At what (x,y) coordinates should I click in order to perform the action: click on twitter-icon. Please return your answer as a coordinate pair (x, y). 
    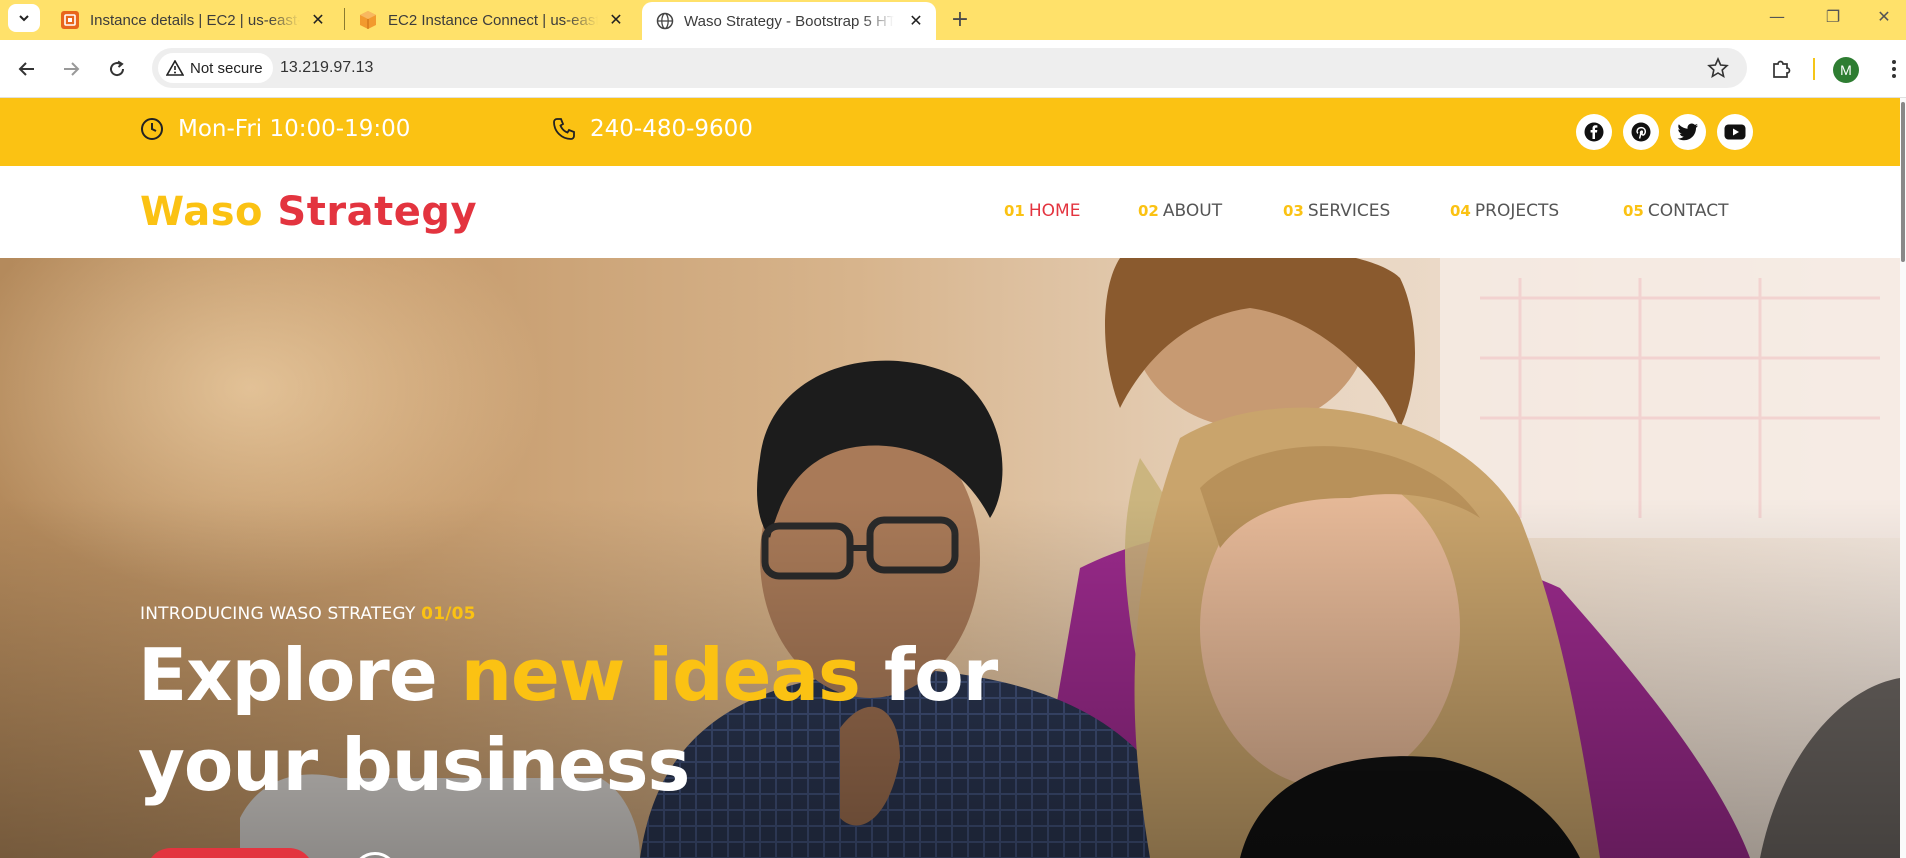
    Looking at the image, I should click on (1687, 132).